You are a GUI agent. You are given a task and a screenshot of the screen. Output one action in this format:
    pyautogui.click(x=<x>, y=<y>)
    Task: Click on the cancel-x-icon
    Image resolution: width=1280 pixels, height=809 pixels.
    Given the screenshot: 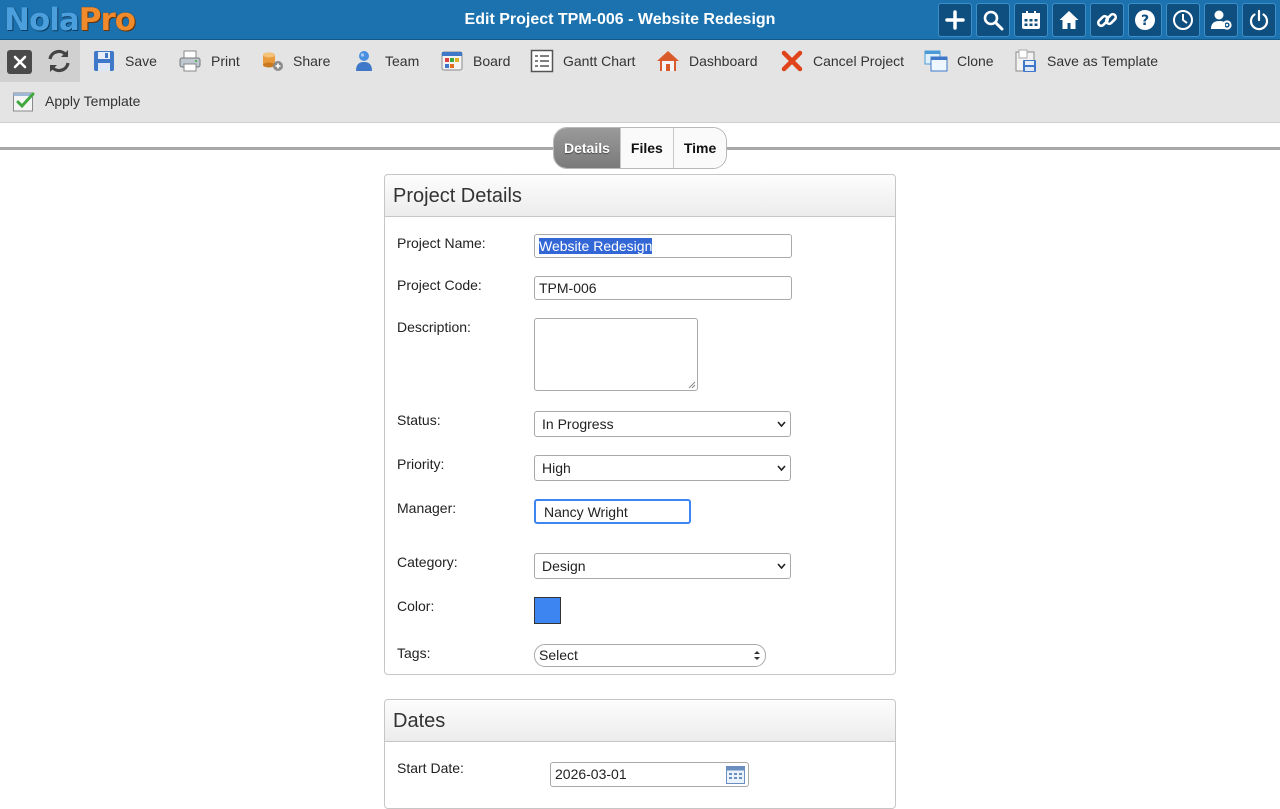 What is the action you would take?
    pyautogui.click(x=792, y=61)
    